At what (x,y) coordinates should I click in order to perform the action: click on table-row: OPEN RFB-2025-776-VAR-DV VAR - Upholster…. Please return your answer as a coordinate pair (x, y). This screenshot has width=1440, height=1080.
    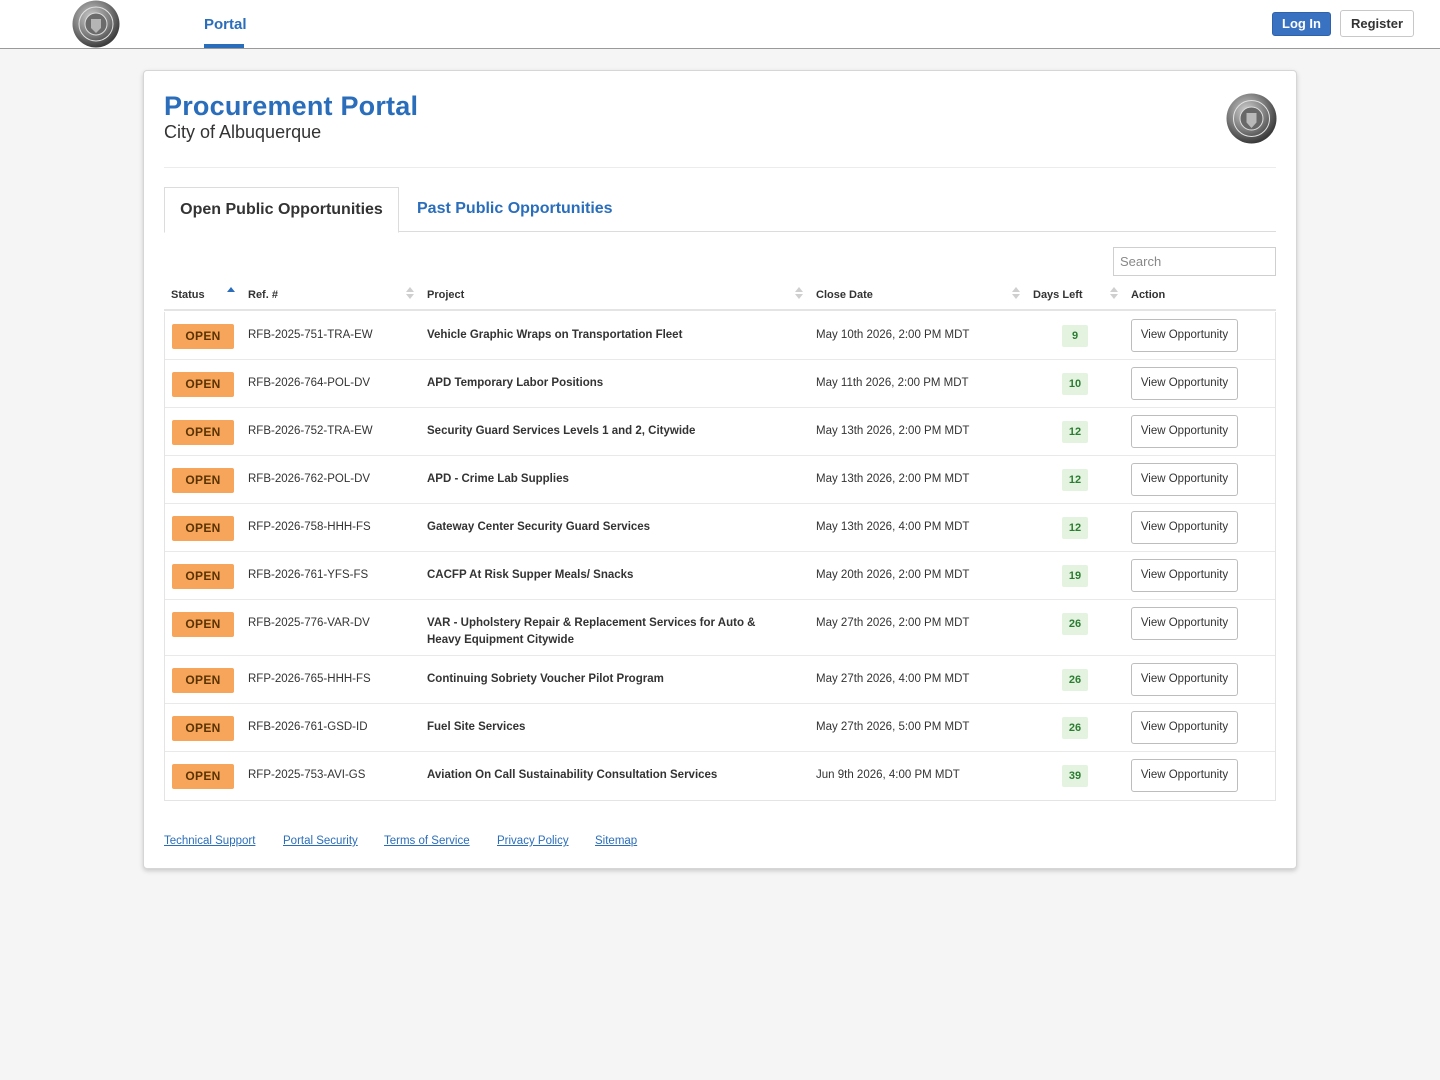
    Looking at the image, I should click on (720, 628).